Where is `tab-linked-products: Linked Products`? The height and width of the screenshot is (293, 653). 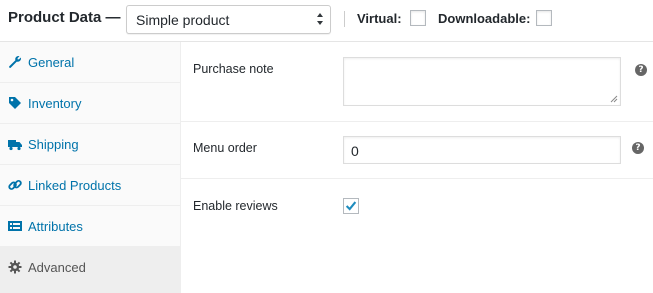 tab-linked-products: Linked Products is located at coordinates (90, 185).